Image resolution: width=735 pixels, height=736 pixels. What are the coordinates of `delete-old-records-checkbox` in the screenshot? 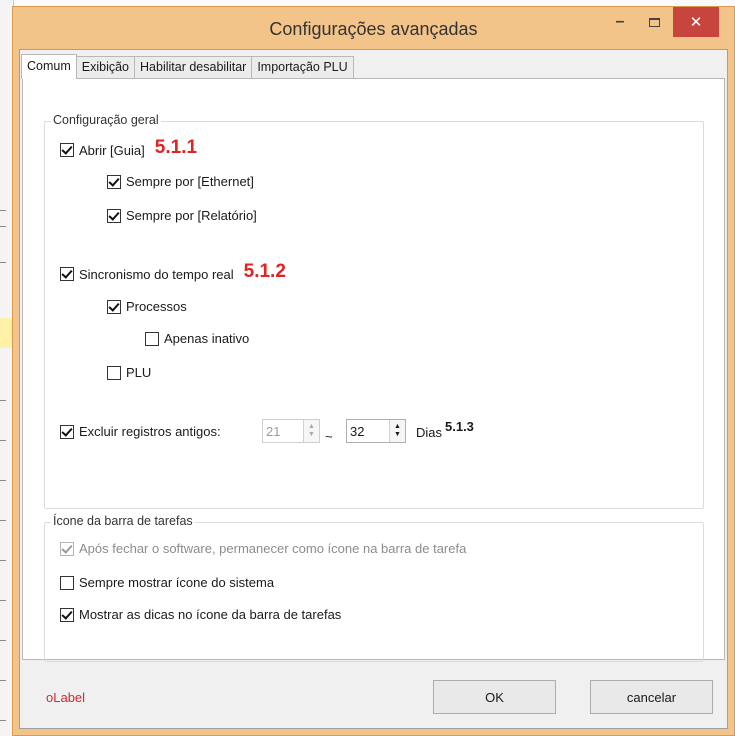 It's located at (67, 431).